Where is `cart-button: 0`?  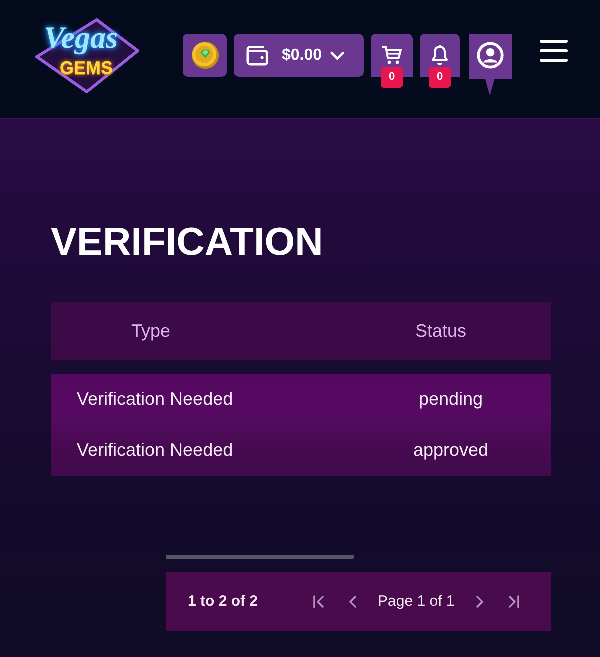 cart-button: 0 is located at coordinates (392, 61).